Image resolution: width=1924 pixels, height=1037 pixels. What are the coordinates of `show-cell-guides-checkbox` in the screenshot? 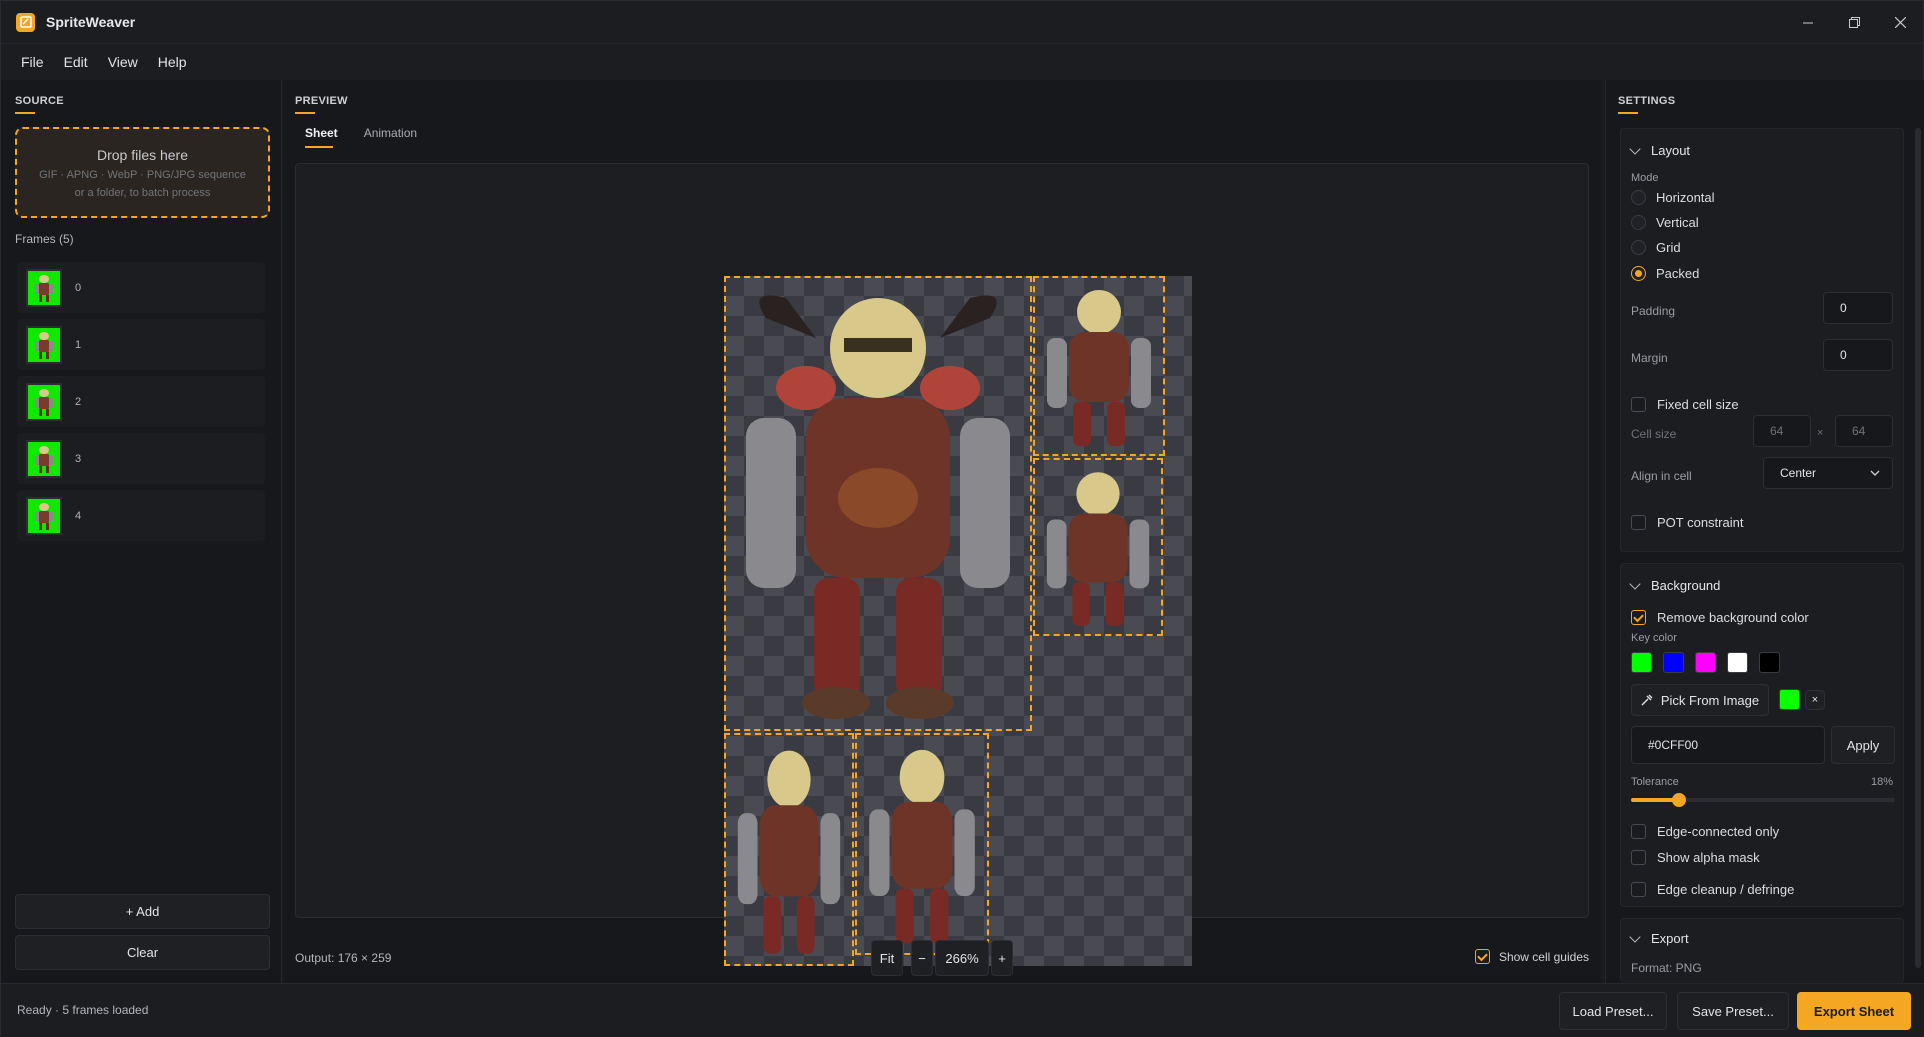 It's located at (1482, 956).